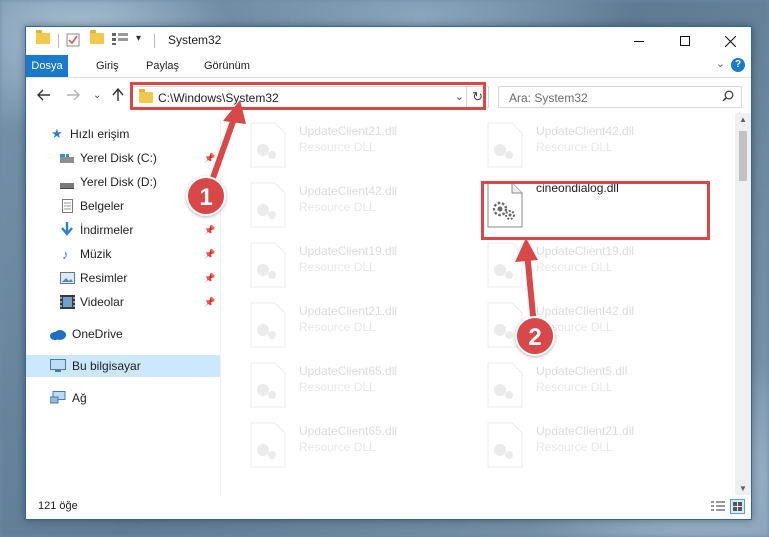  What do you see at coordinates (620, 97) in the screenshot?
I see `search-input: Ara: System32` at bounding box center [620, 97].